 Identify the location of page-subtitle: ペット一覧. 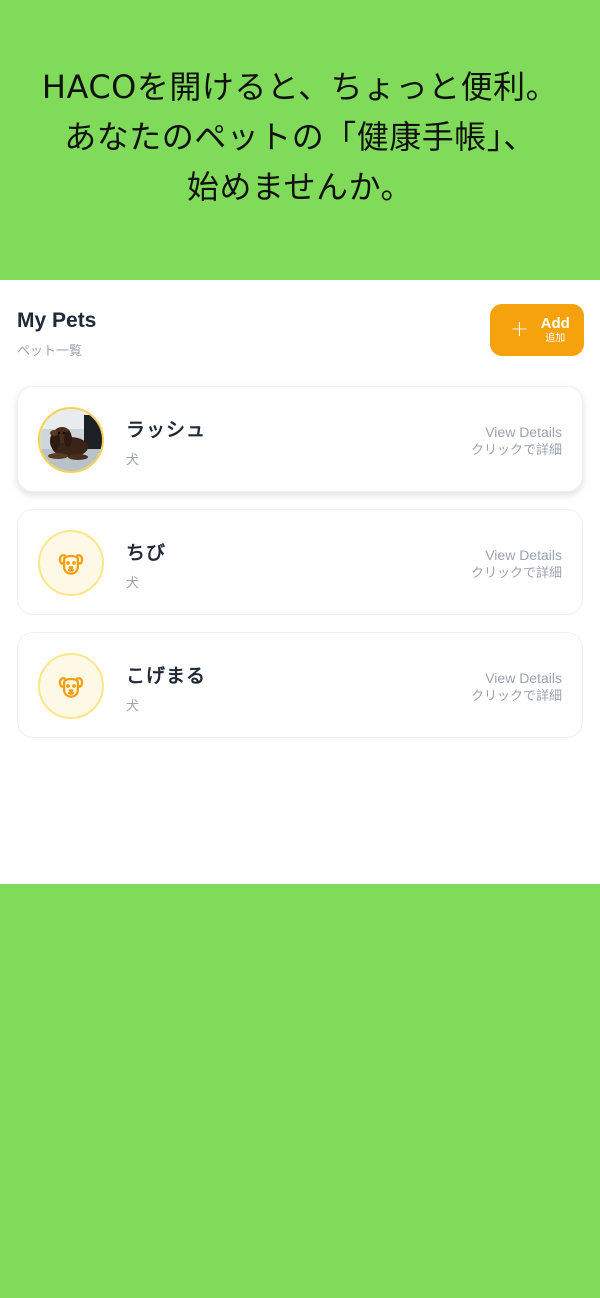
(50, 351).